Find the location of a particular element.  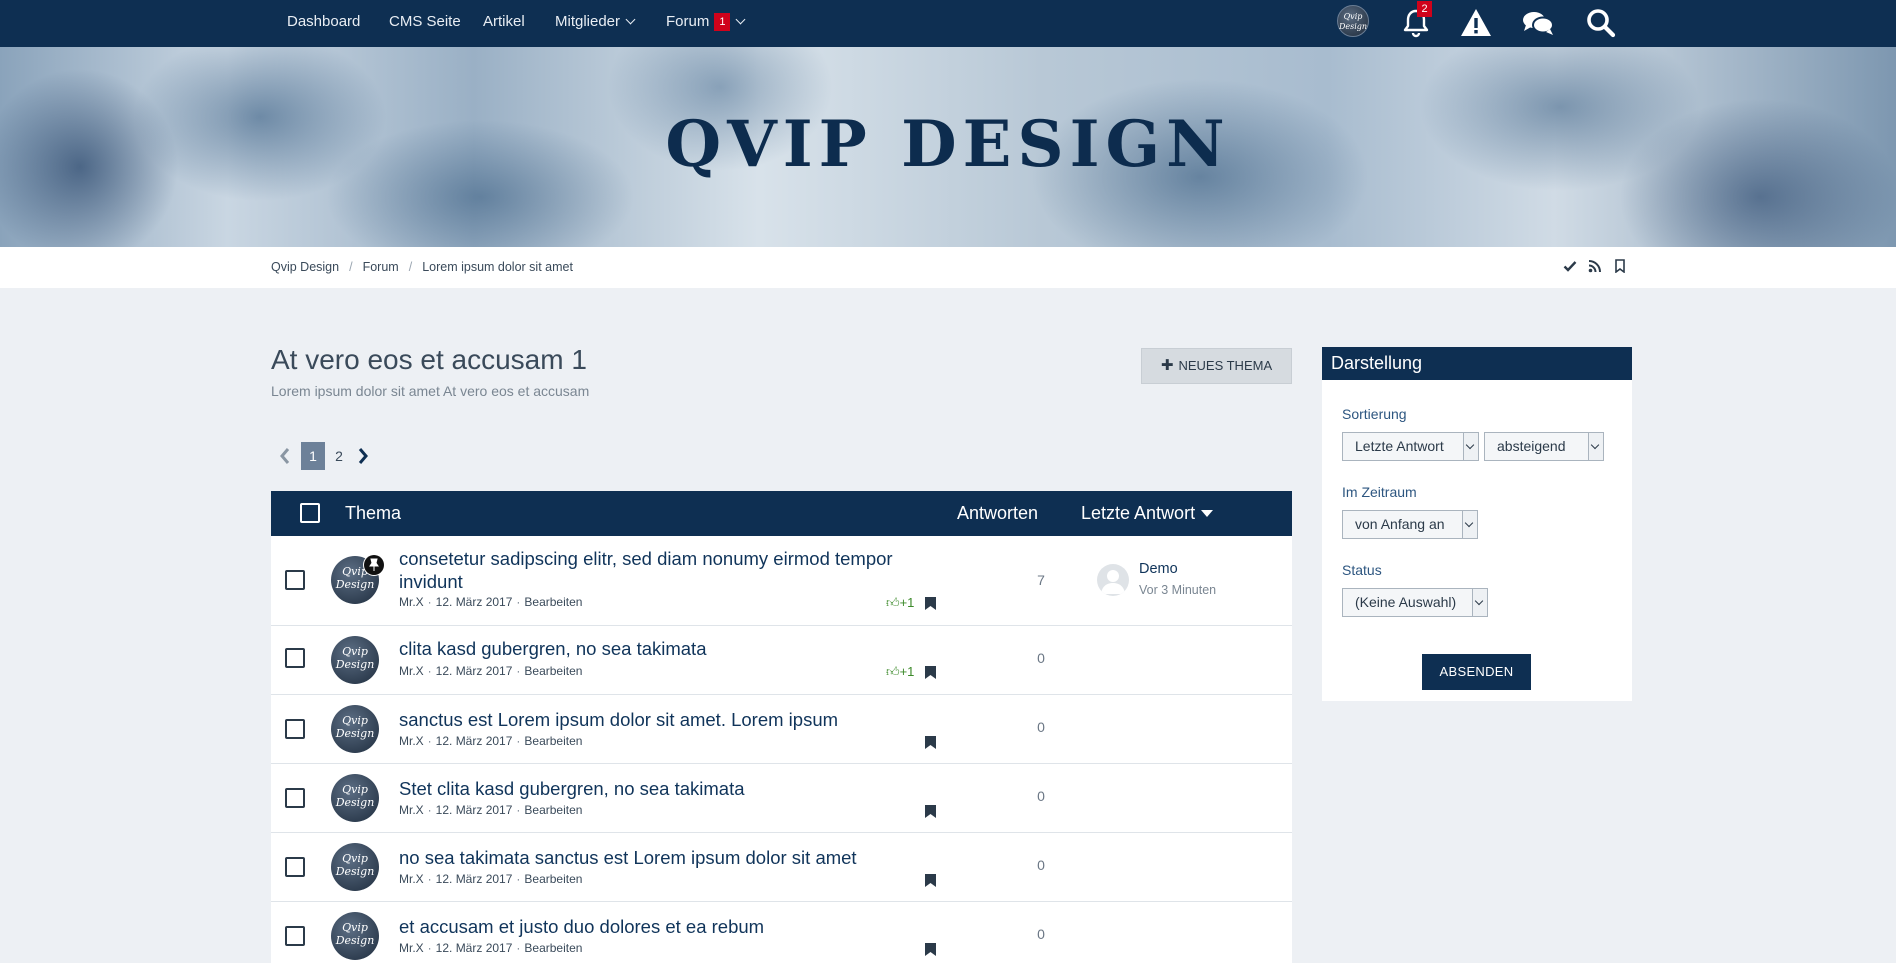

site-logo: QVIP DESIGN is located at coordinates (948, 144).